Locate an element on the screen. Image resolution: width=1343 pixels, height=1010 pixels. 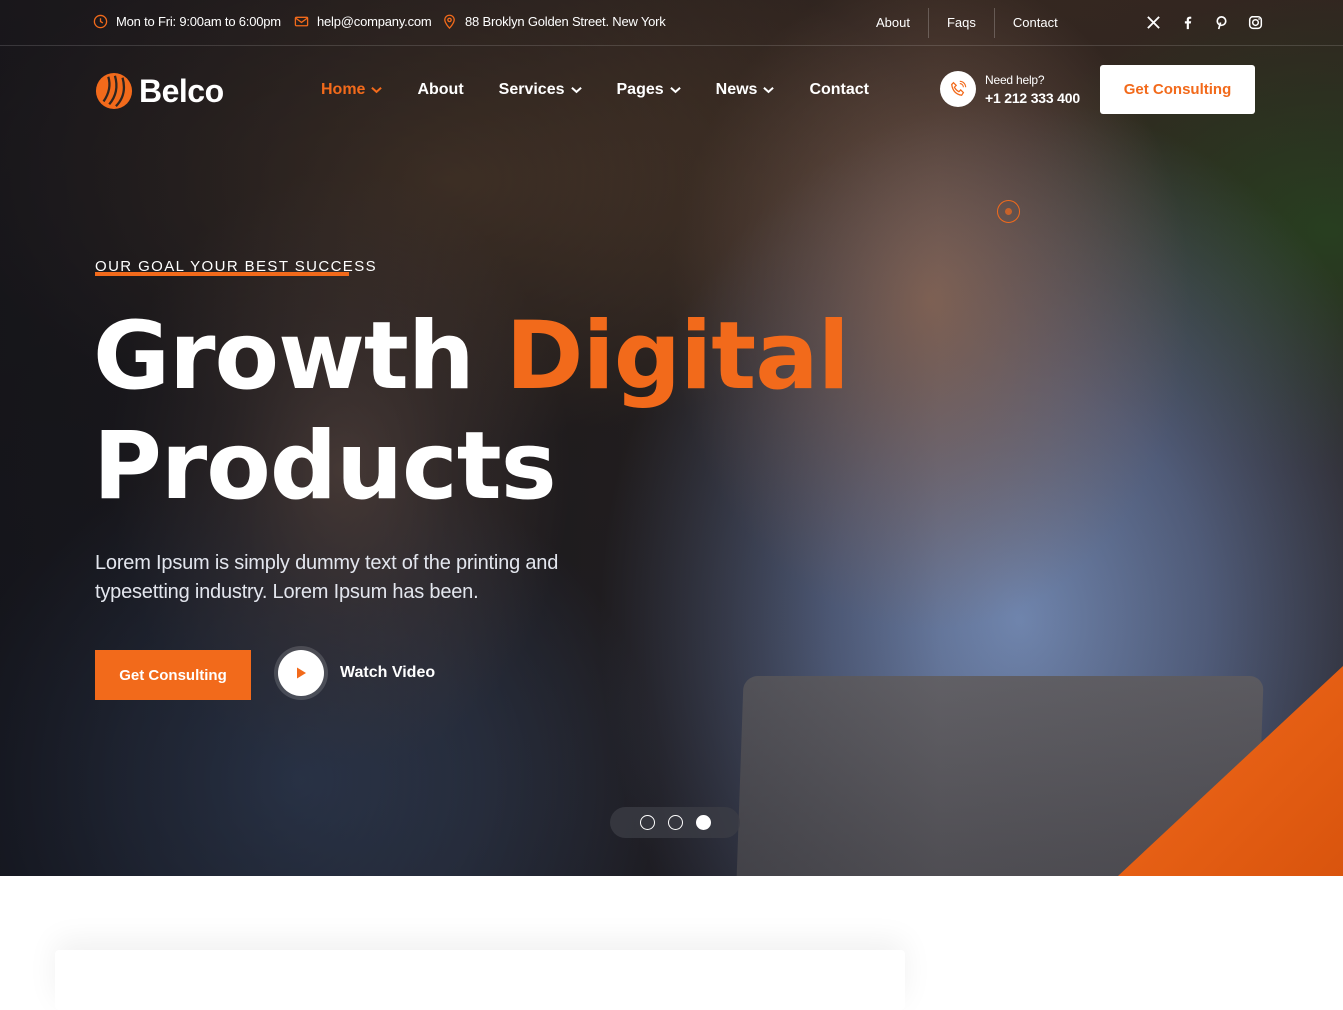
slider-pagination is located at coordinates (675, 822).